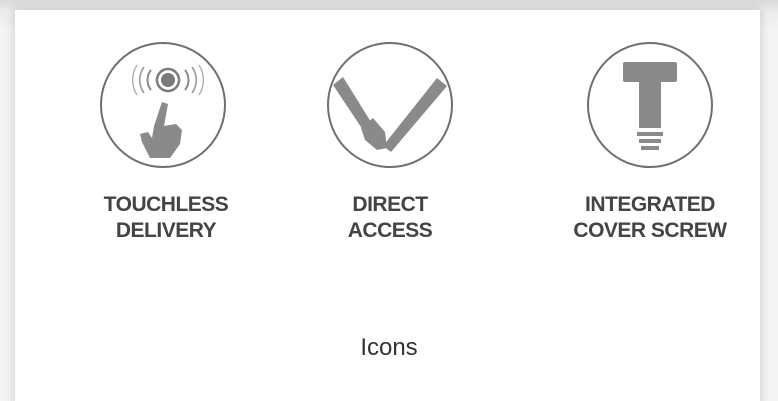 This screenshot has height=401, width=778. What do you see at coordinates (650, 105) in the screenshot?
I see `cover-screw-icon` at bounding box center [650, 105].